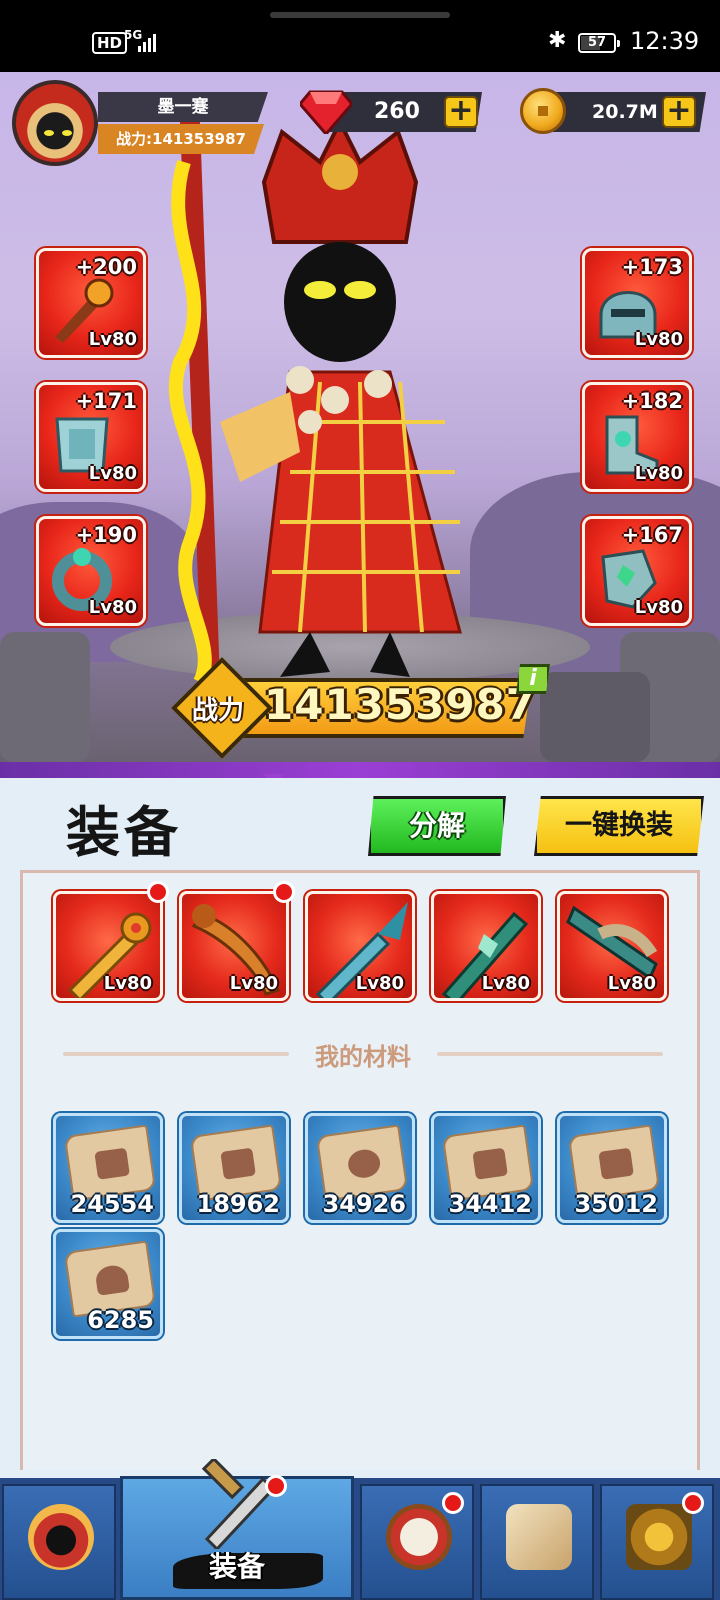 This screenshot has height=1600, width=720. What do you see at coordinates (106, 267) in the screenshot?
I see `gear-enhance-level: +200` at bounding box center [106, 267].